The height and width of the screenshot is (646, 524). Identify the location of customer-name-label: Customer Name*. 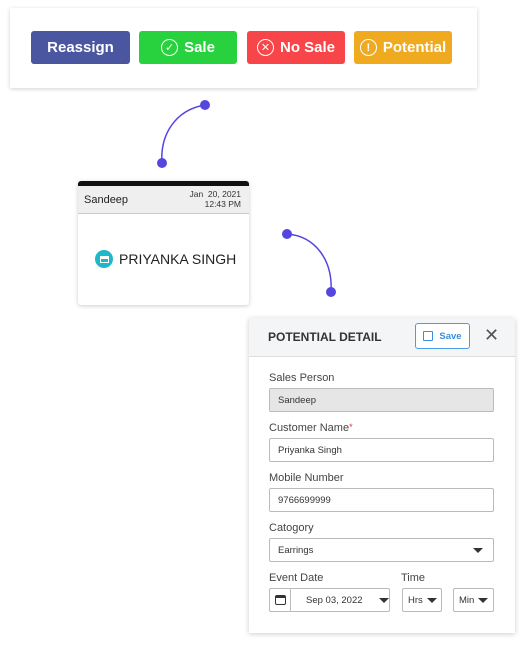
(311, 428).